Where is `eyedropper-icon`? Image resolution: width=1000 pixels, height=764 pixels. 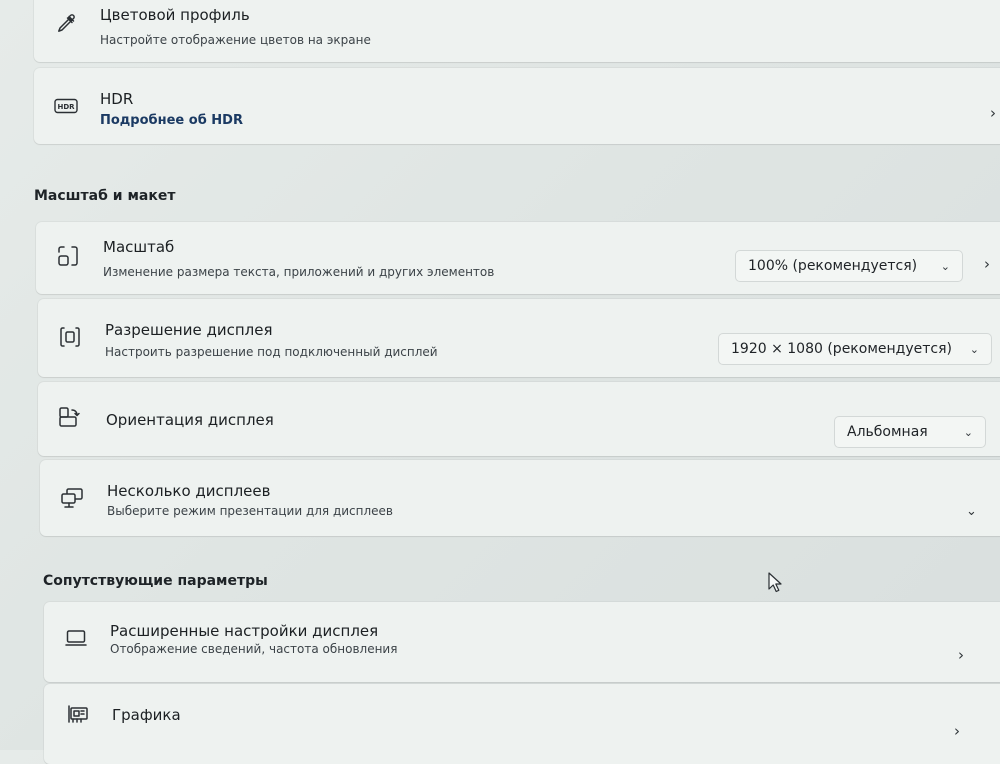
eyedropper-icon is located at coordinates (66, 24).